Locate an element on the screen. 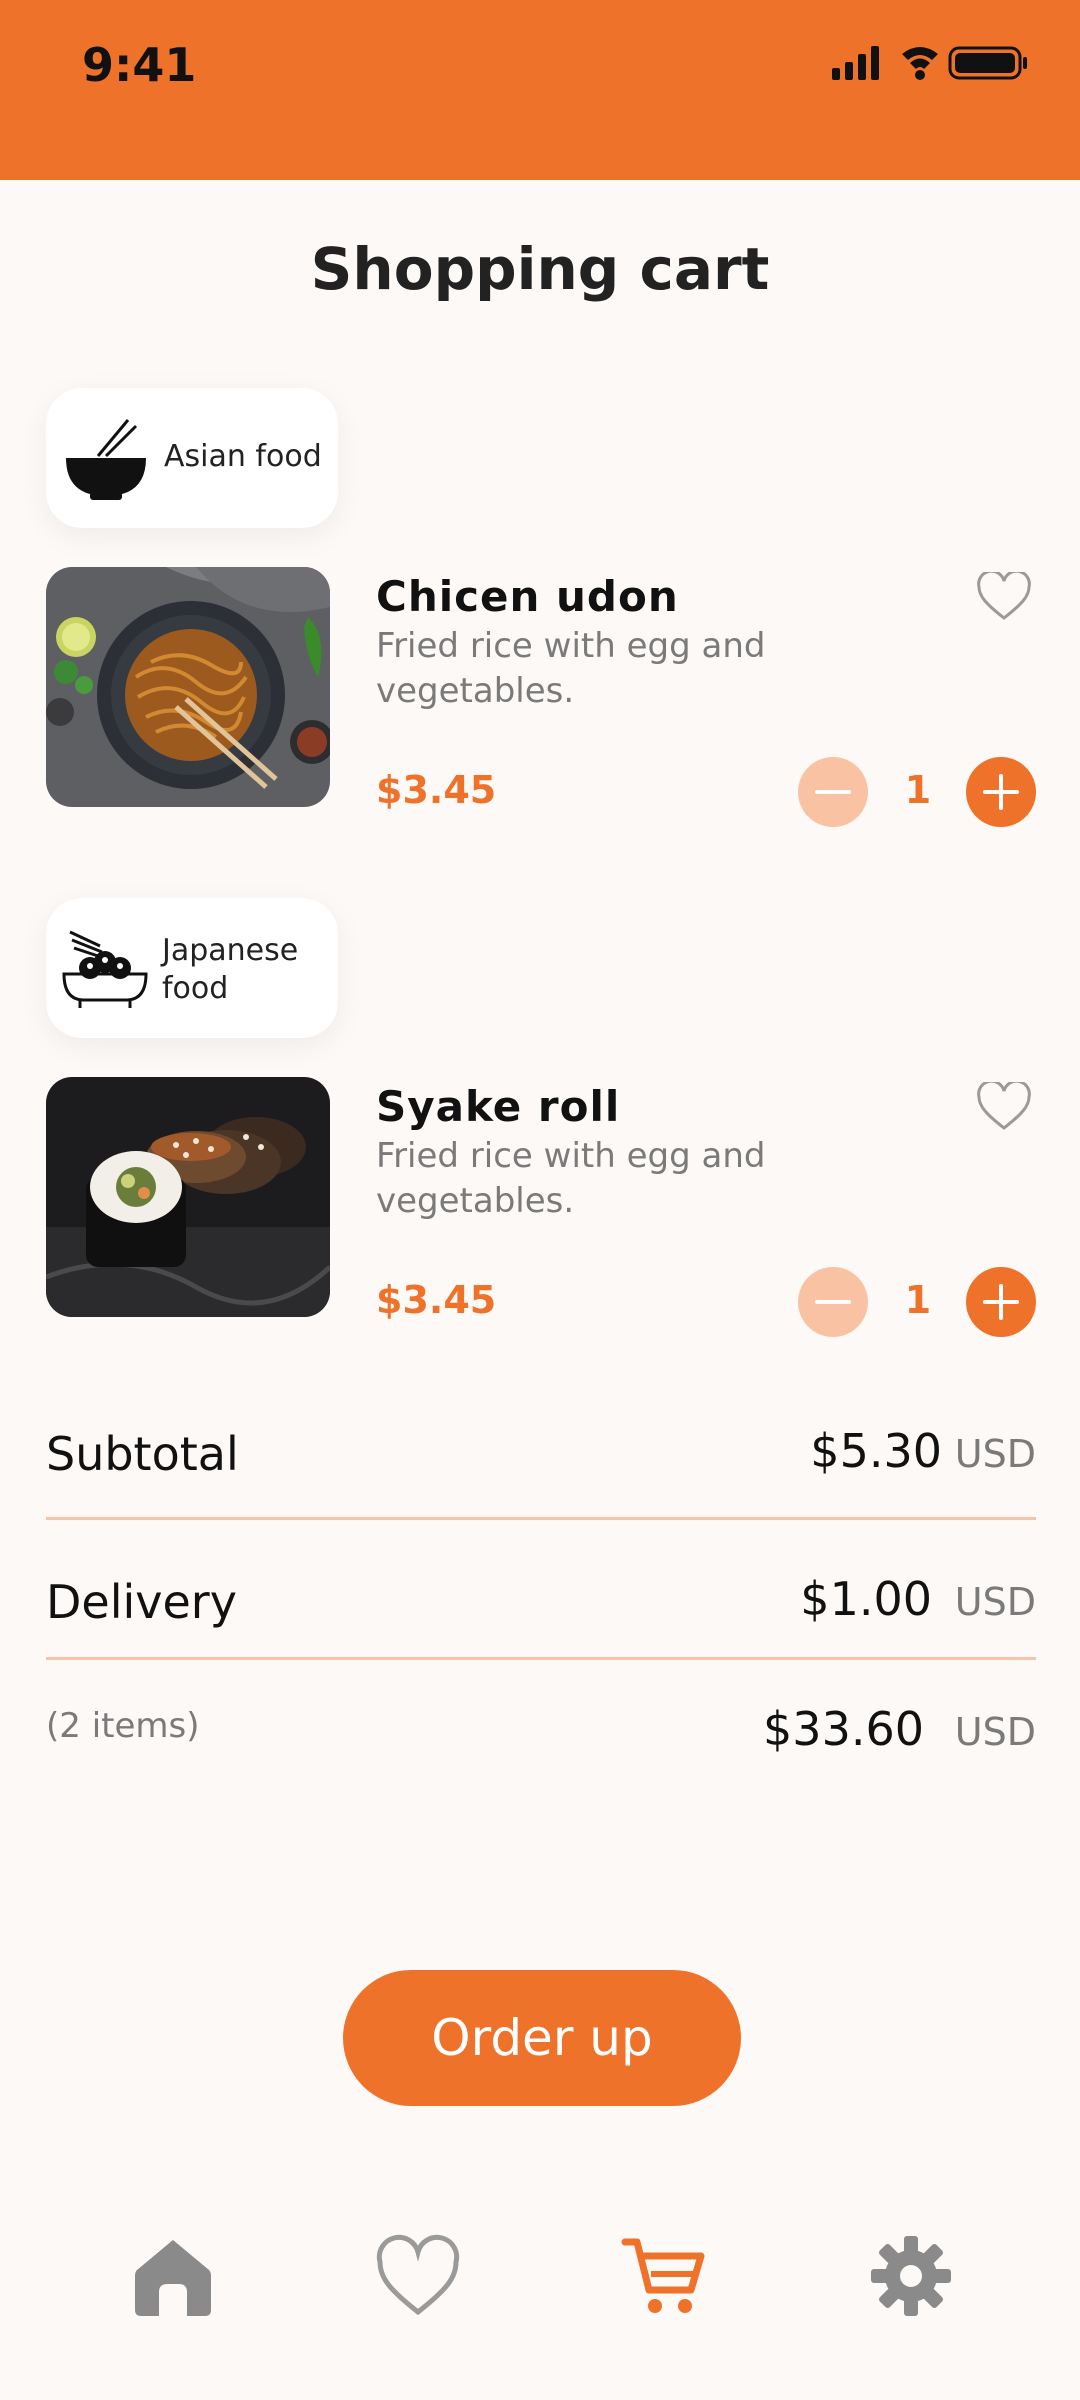 This screenshot has width=1080, height=2400. wifi-icon is located at coordinates (920, 63).